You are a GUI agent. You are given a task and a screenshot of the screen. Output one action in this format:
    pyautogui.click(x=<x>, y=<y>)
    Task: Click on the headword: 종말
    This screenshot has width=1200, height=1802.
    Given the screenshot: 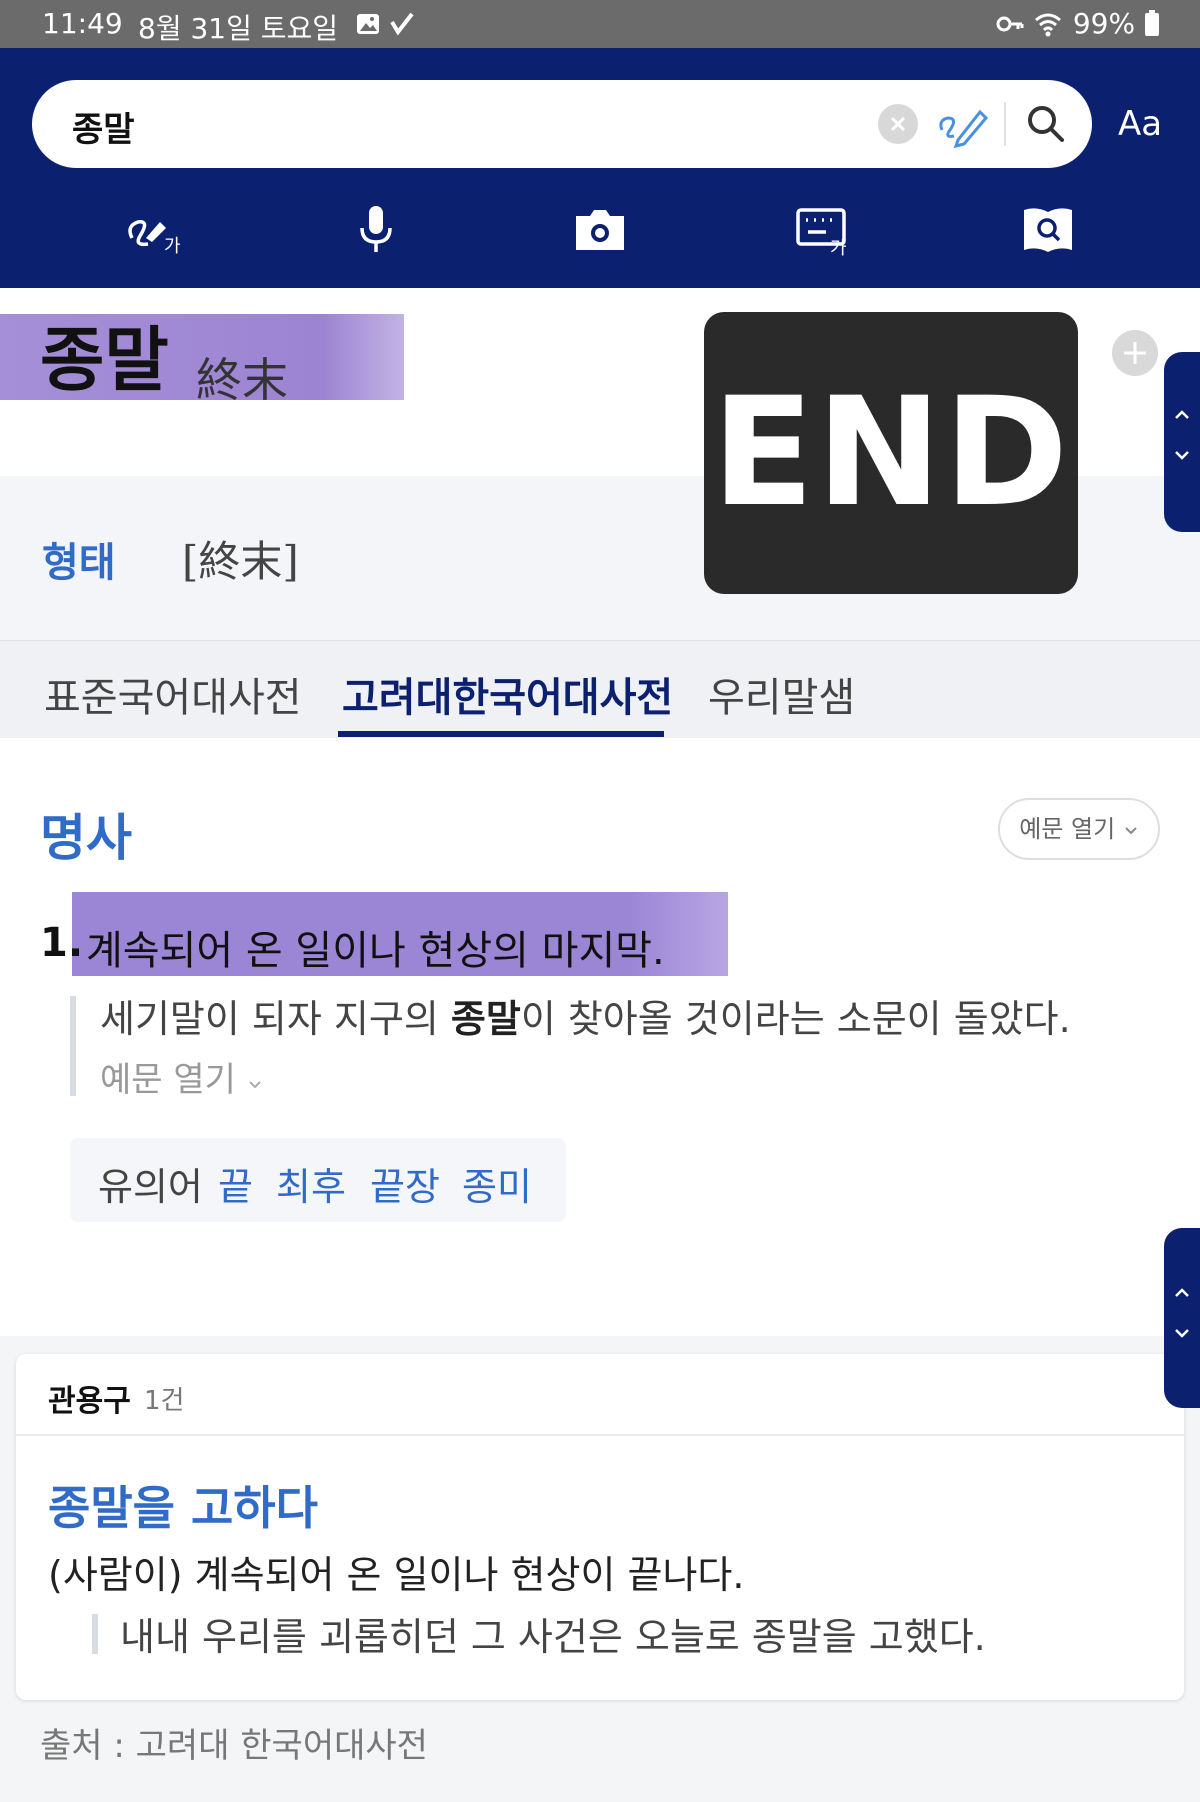 What is the action you would take?
    pyautogui.click(x=104, y=360)
    